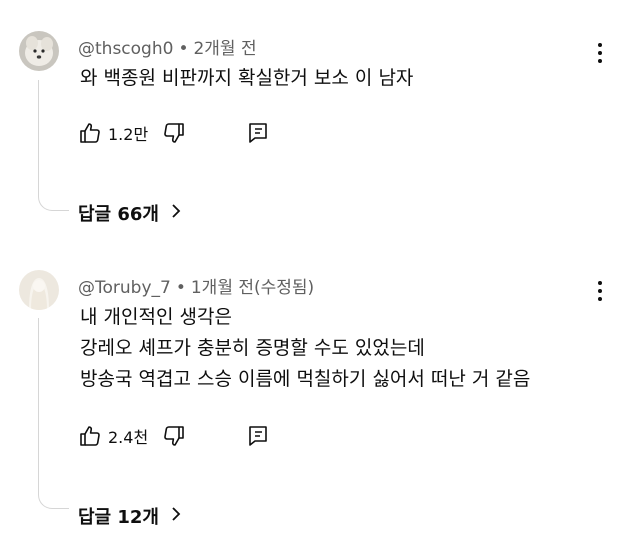  I want to click on view-replies-button: 답글 66개, so click(129, 213).